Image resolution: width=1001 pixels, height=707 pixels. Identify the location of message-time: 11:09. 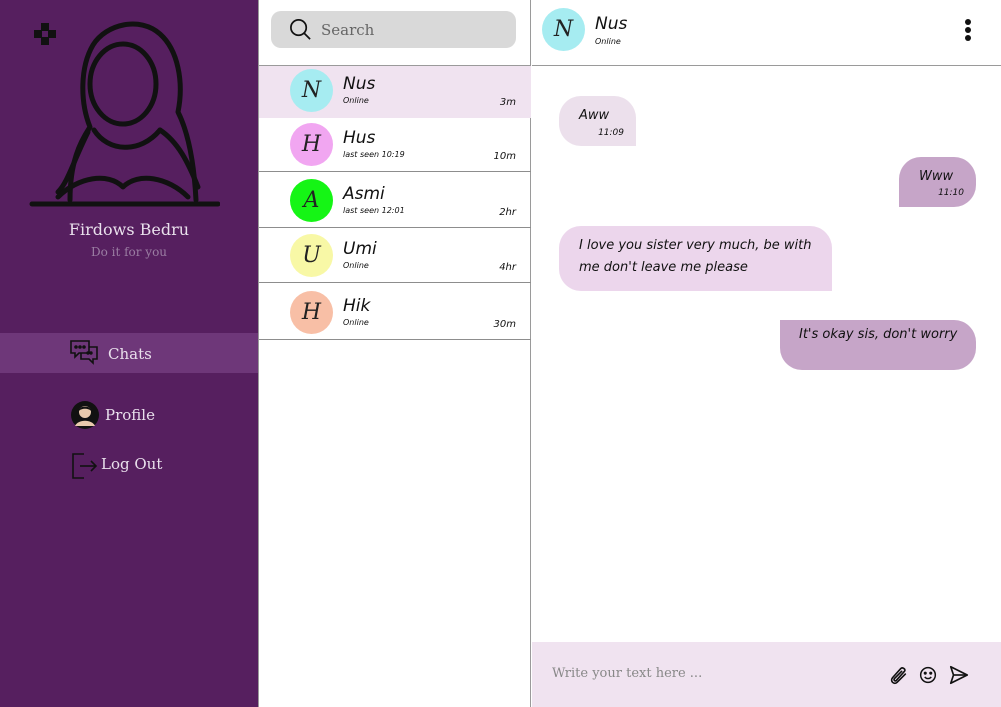
(611, 133).